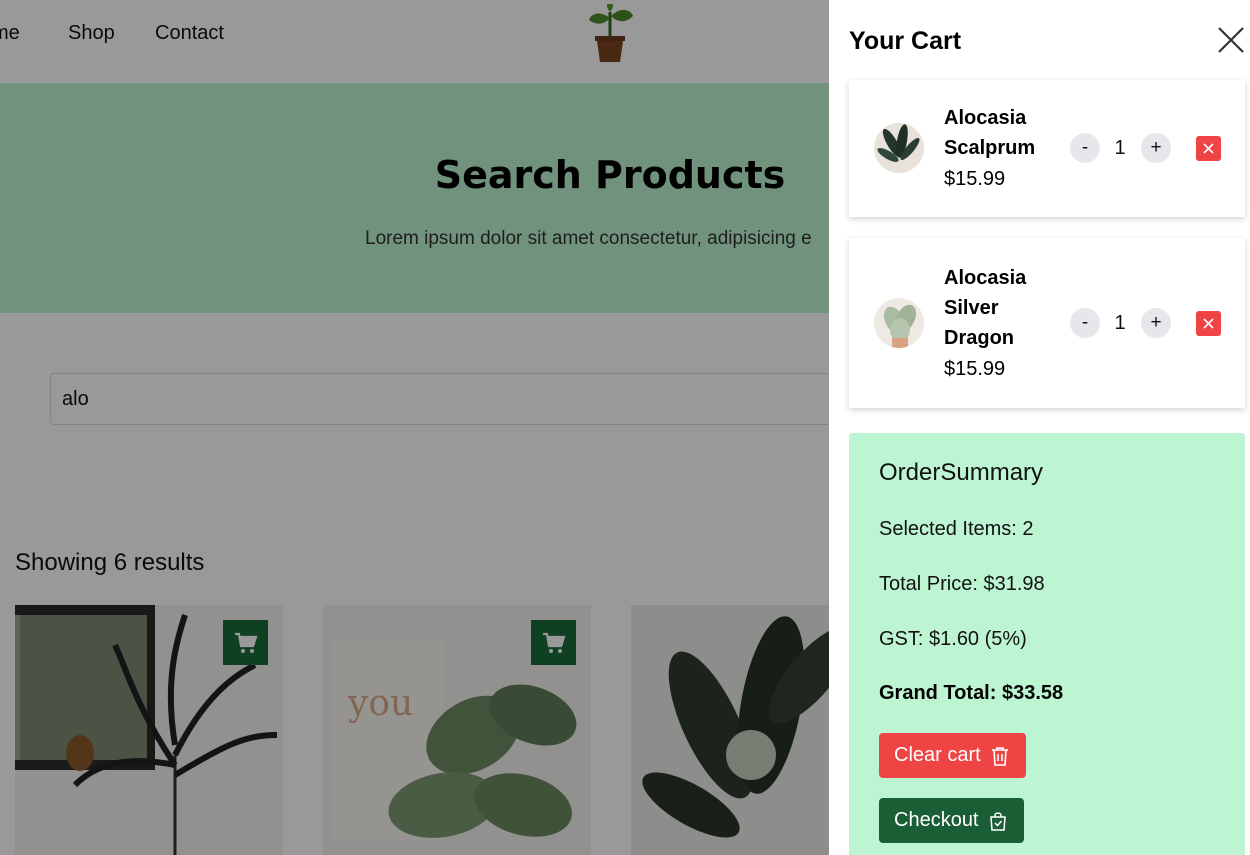 This screenshot has width=1250, height=855. What do you see at coordinates (1047, 148) in the screenshot?
I see `cart-item: Alocasia Scalprum $15.99 - 1 +` at bounding box center [1047, 148].